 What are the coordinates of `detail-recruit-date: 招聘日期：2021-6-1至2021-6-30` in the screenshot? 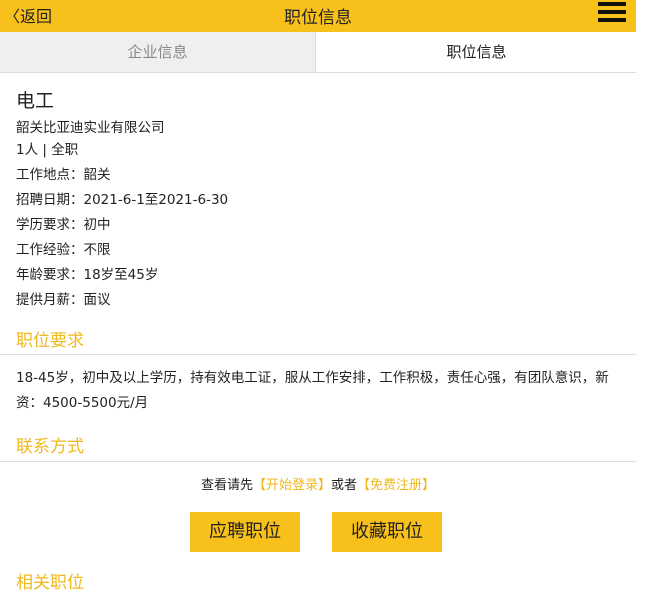 It's located at (122, 200).